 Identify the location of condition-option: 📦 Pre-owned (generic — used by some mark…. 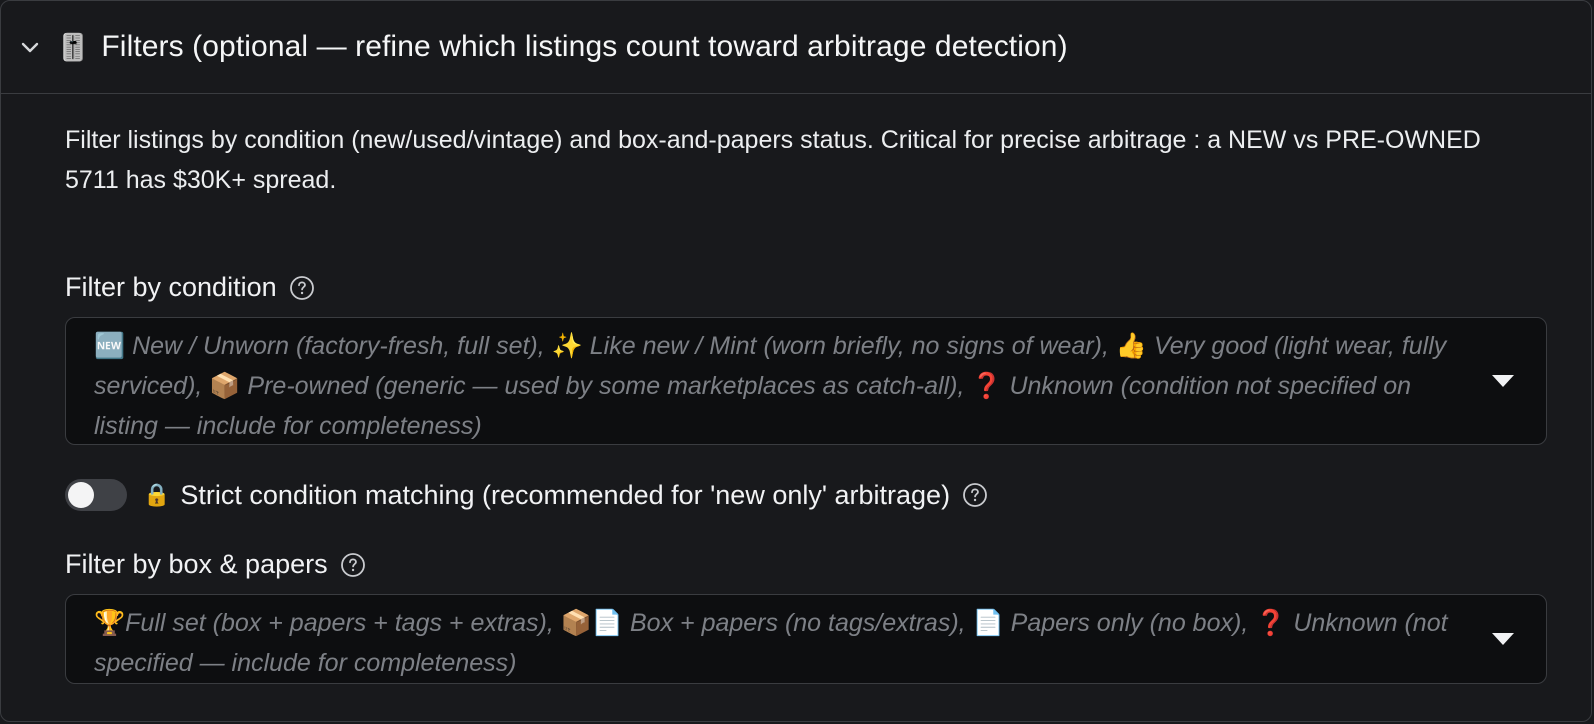
(587, 386).